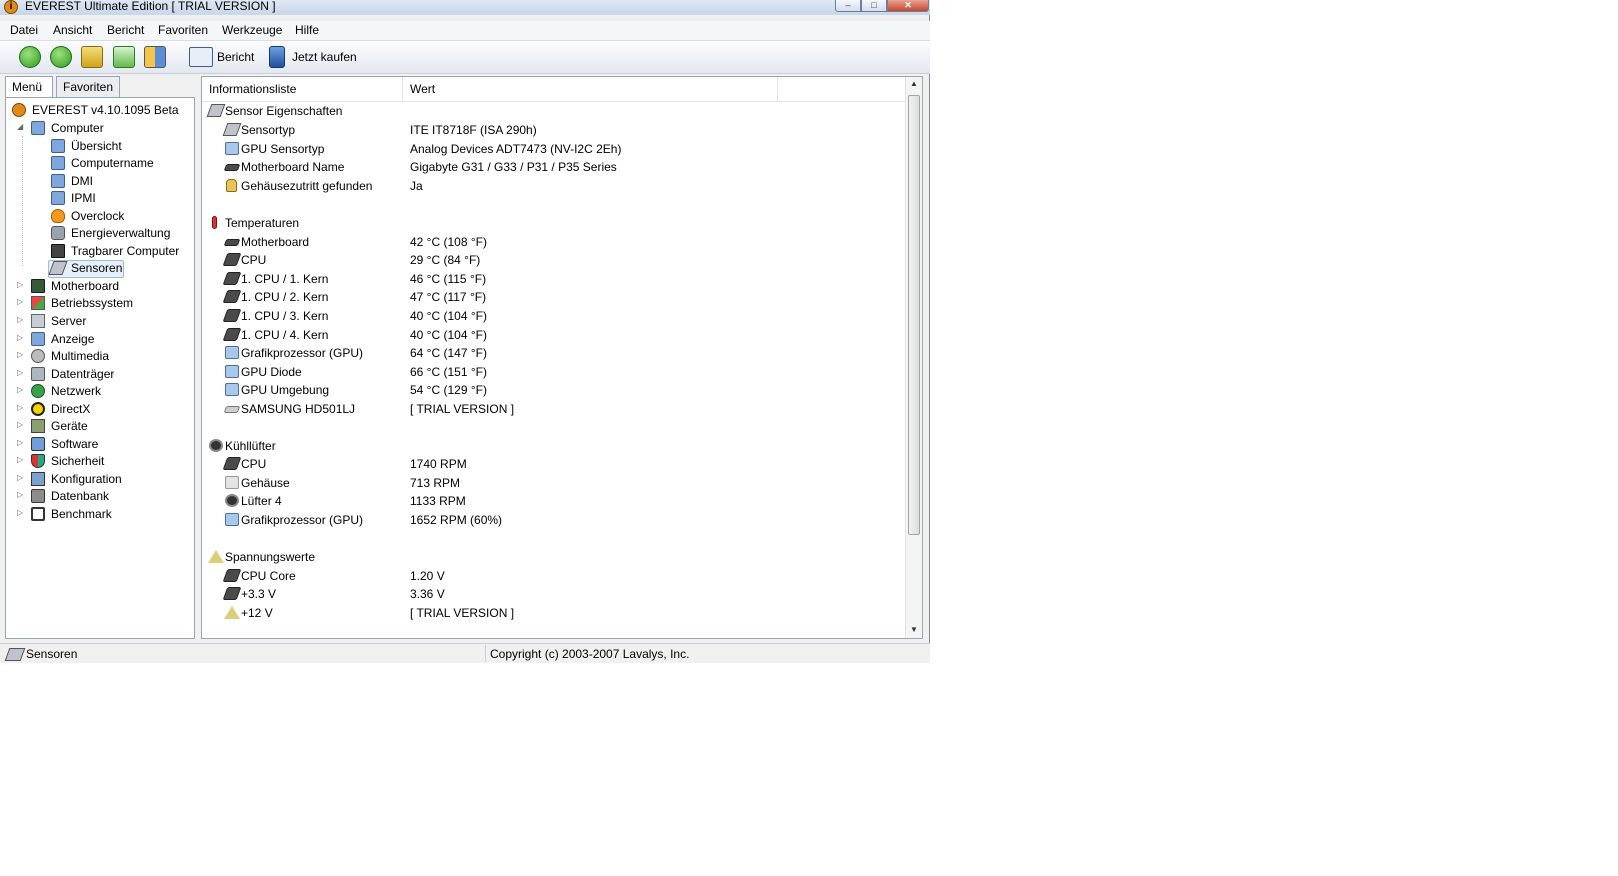 This screenshot has height=876, width=1618. Describe the element at coordinates (552, 520) in the screenshot. I see `list-row: Grafikprozessor (GPU) 1652 RPM (60%)` at that location.